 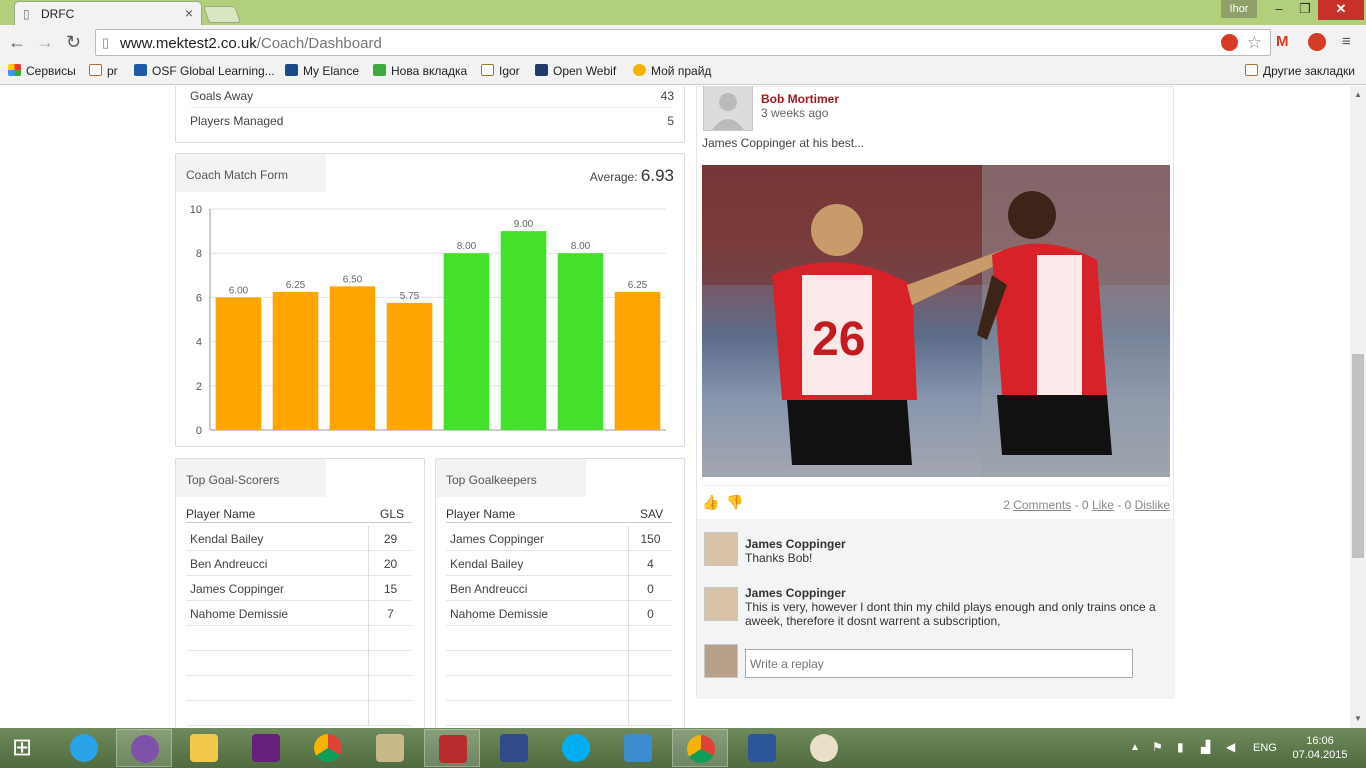 What do you see at coordinates (28, 748) in the screenshot?
I see `start-button: ⊞` at bounding box center [28, 748].